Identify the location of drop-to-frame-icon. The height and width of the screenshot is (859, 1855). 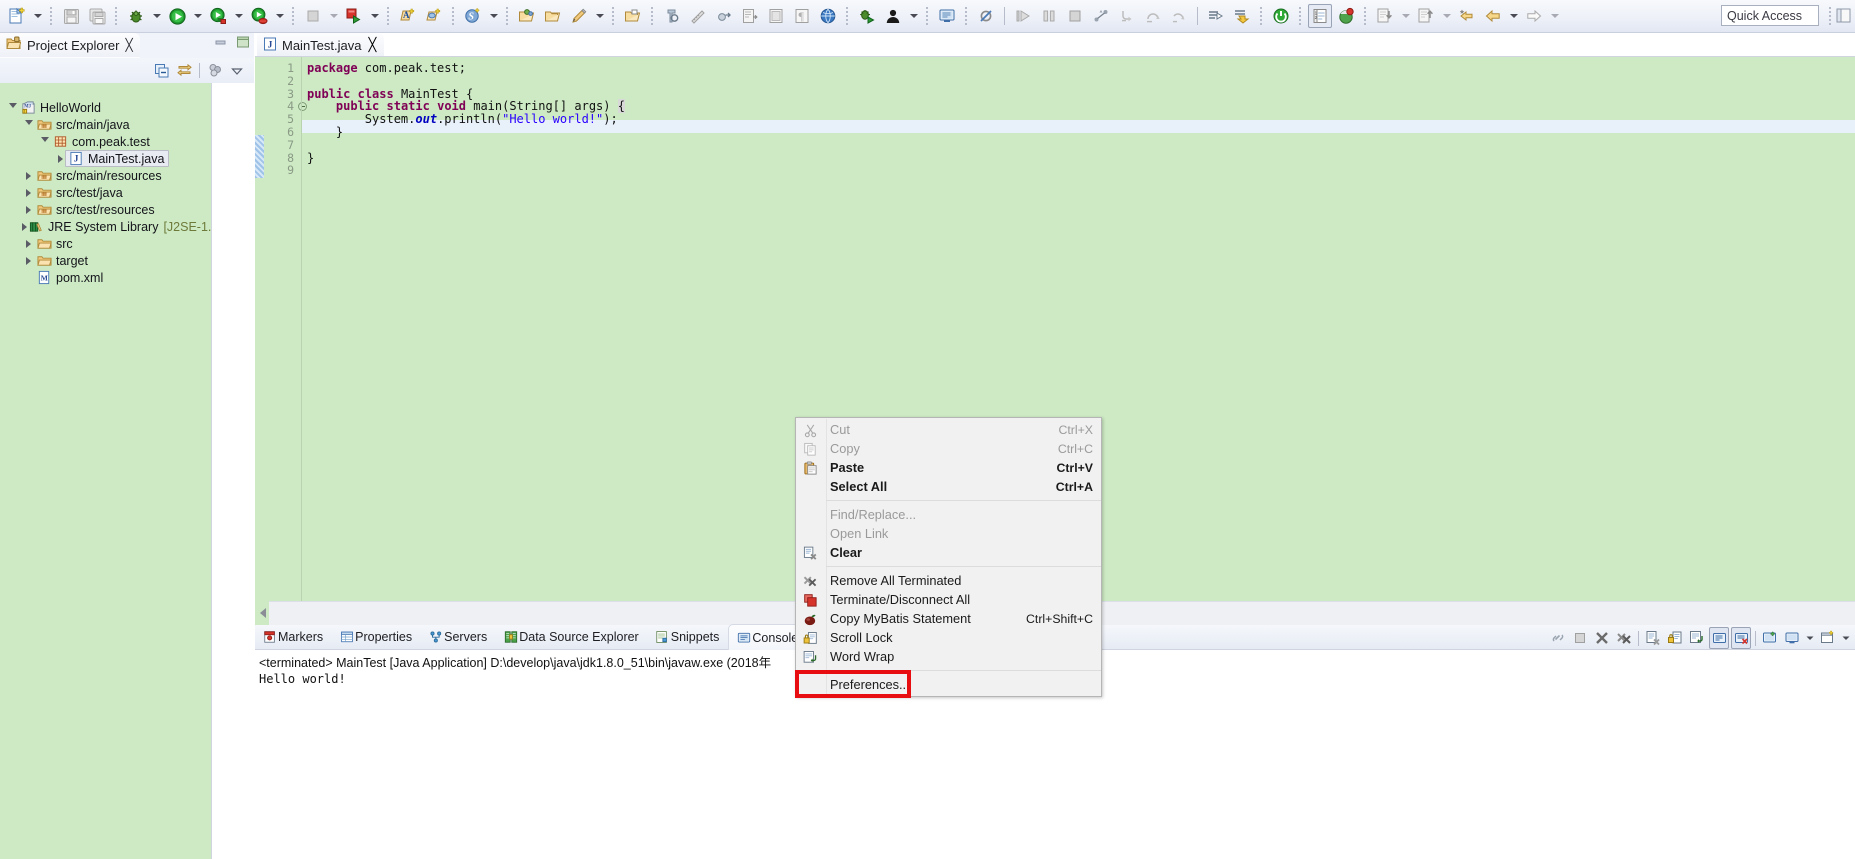
(1242, 16).